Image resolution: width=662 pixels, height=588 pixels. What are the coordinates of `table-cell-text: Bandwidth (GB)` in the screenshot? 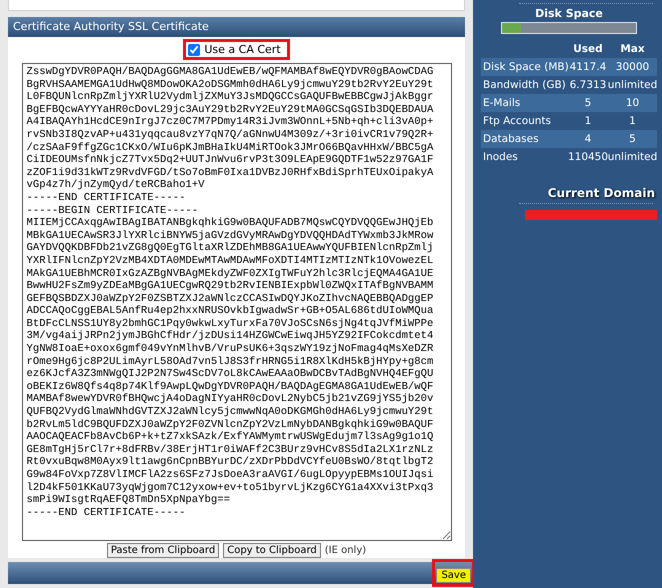 It's located at (524, 85).